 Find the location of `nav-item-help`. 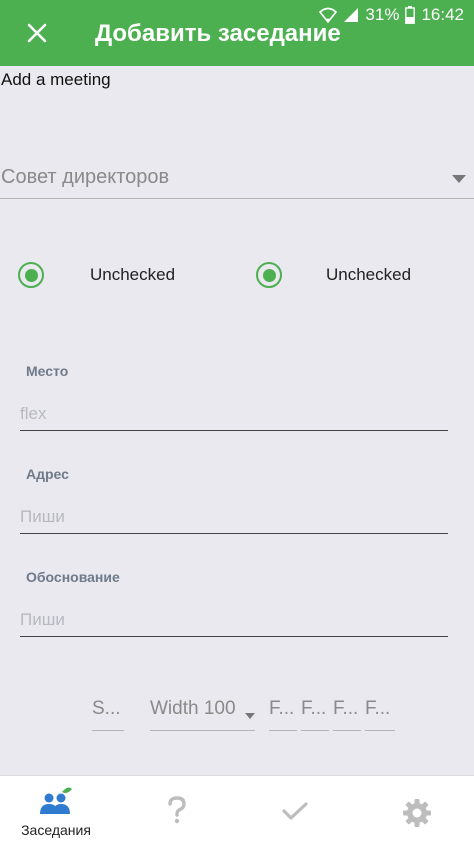

nav-item-help is located at coordinates (177, 809).